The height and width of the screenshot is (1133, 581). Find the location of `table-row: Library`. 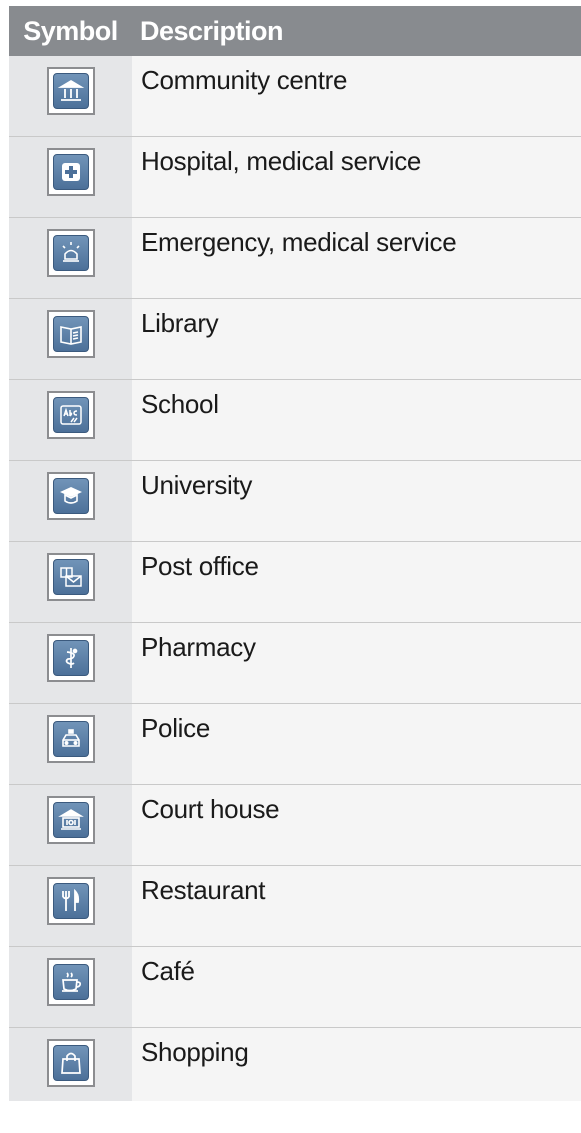

table-row: Library is located at coordinates (295, 339).